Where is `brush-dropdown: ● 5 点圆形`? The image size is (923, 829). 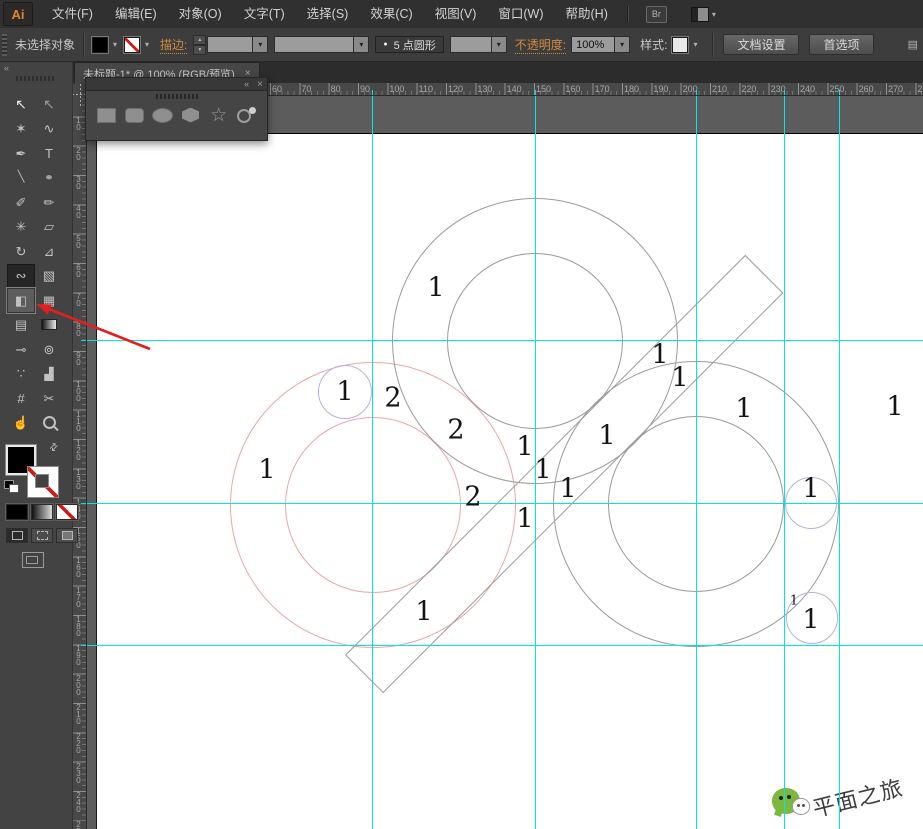 brush-dropdown: ● 5 点圆形 is located at coordinates (409, 44).